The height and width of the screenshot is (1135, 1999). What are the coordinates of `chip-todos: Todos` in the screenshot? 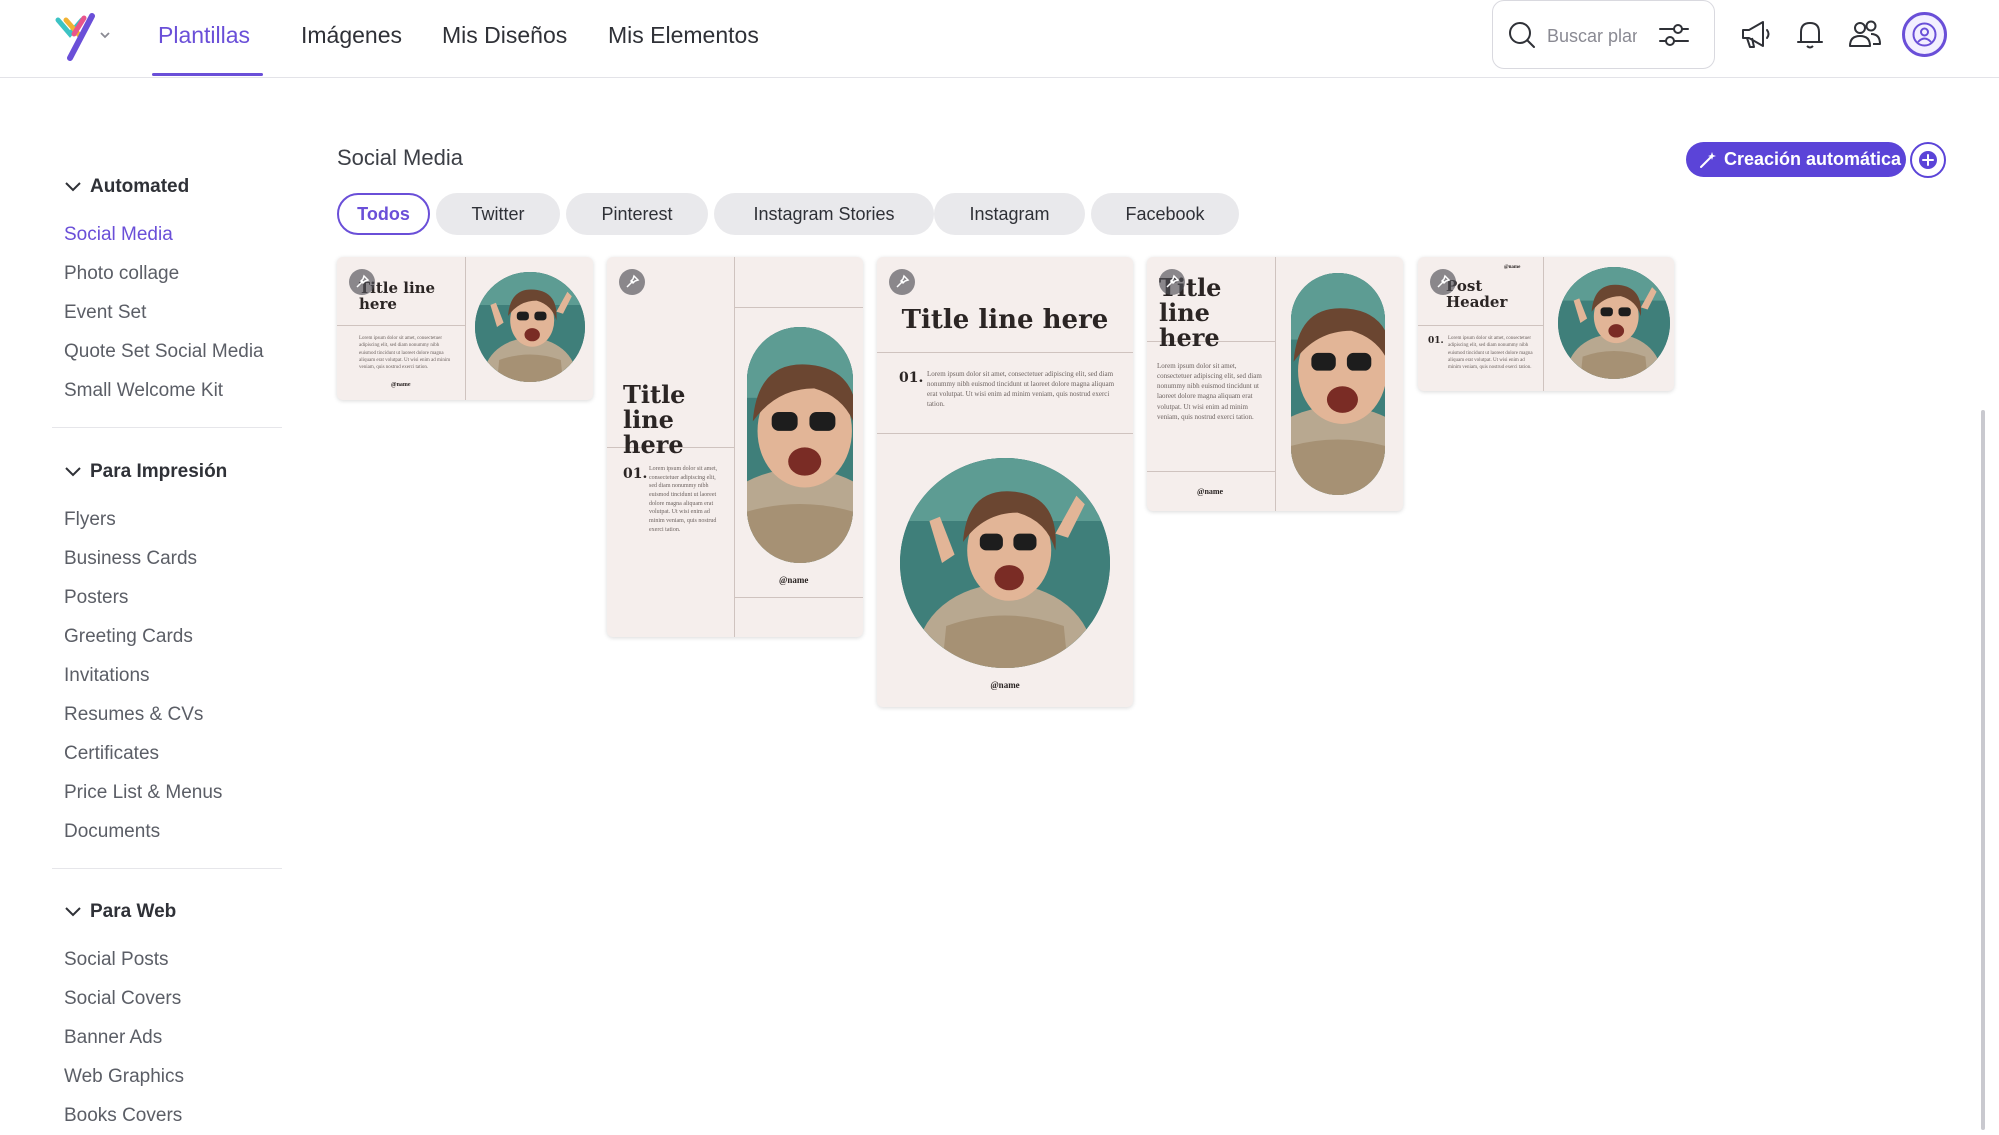 It's located at (383, 214).